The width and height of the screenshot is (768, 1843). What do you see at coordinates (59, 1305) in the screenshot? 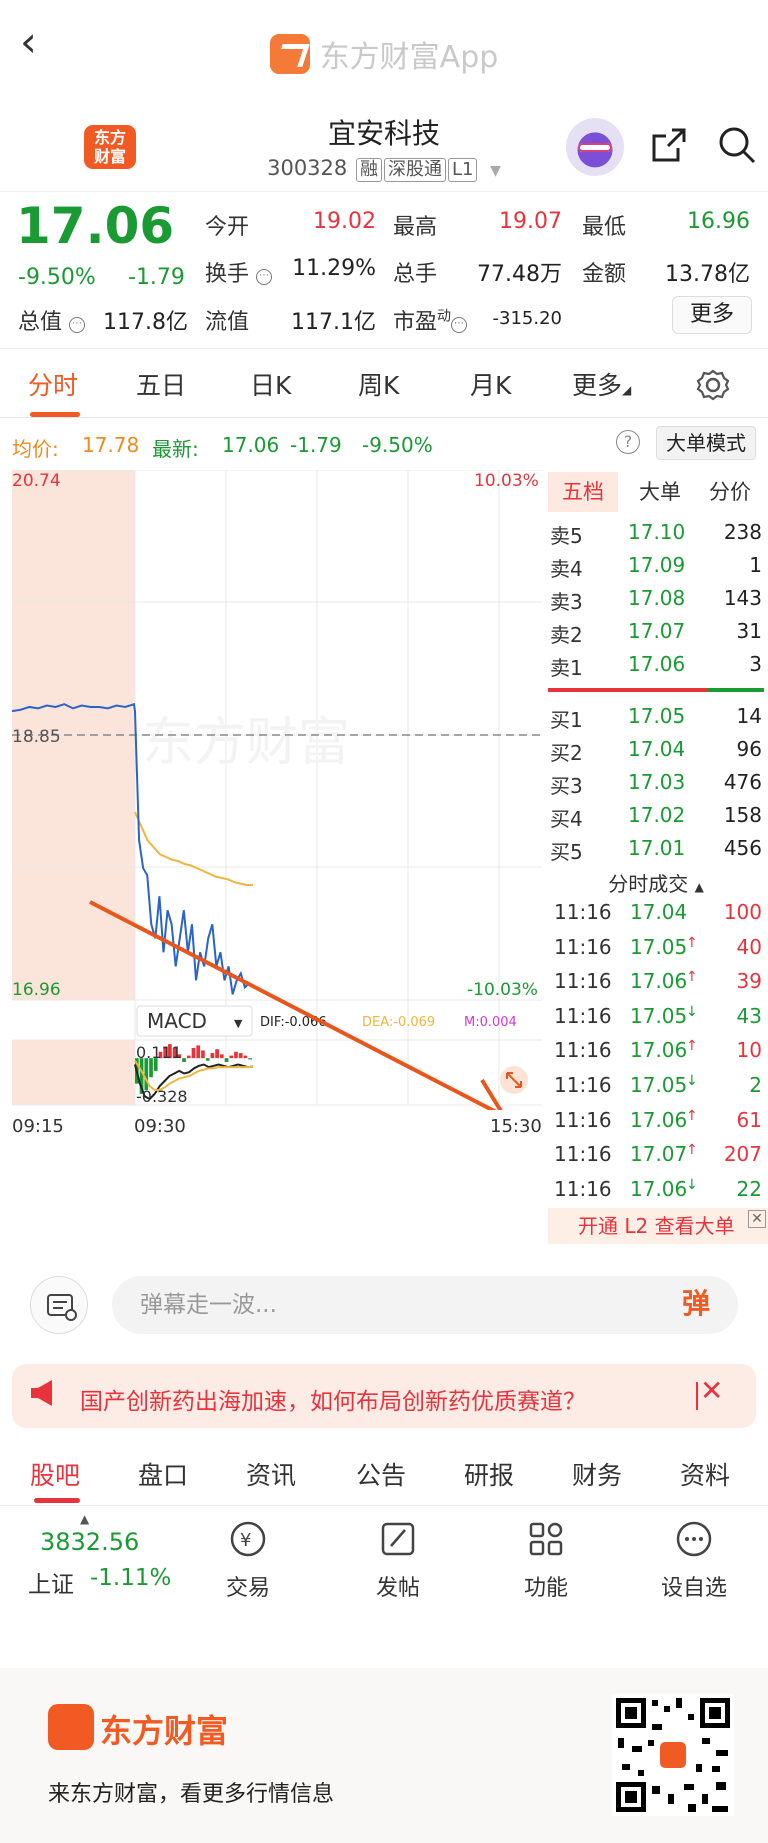
I see `danmu-list-icon` at bounding box center [59, 1305].